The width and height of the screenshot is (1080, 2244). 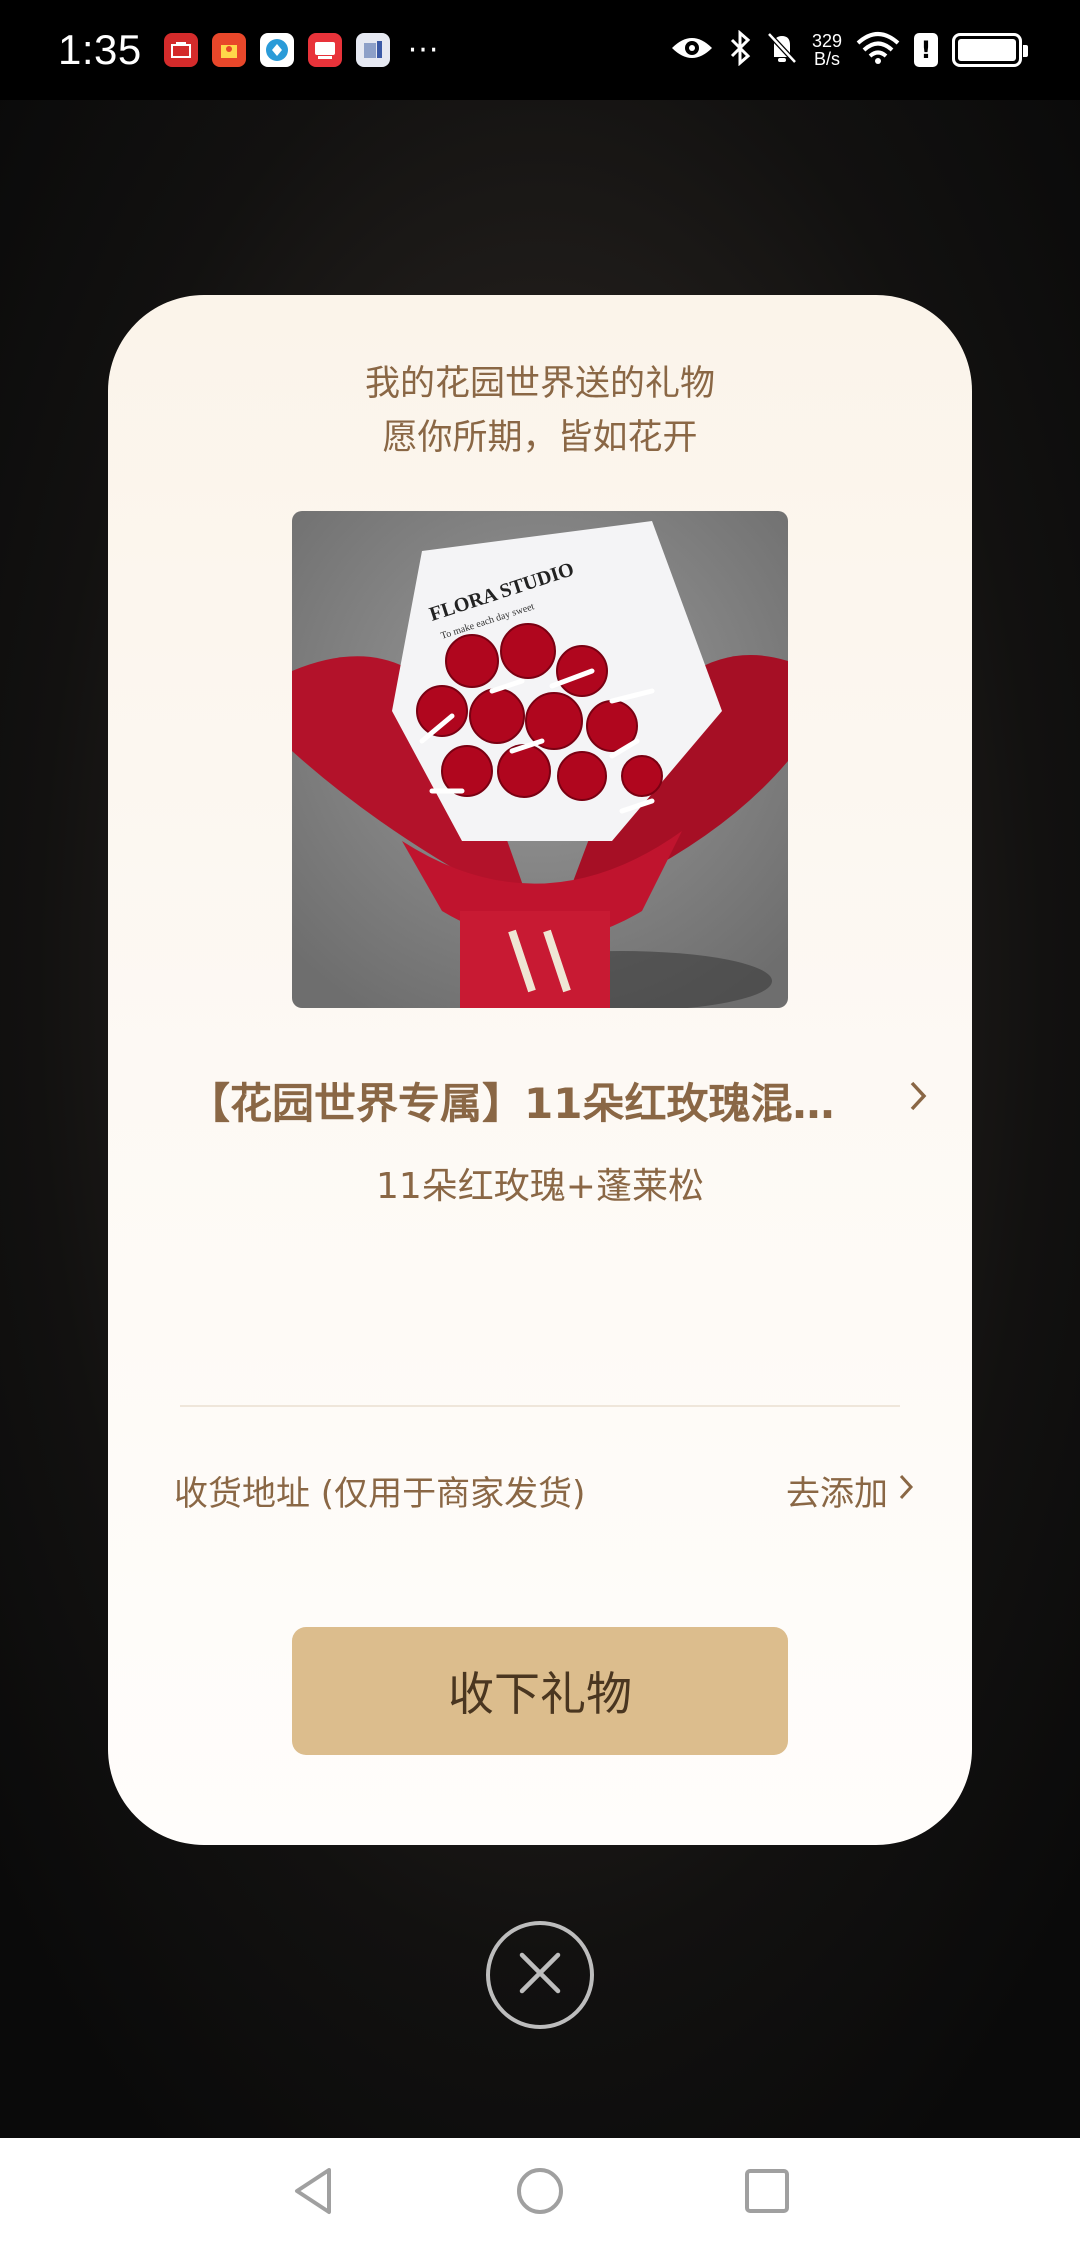 I want to click on address-label: 收货地址 (仅用于商家发货), so click(x=380, y=1493).